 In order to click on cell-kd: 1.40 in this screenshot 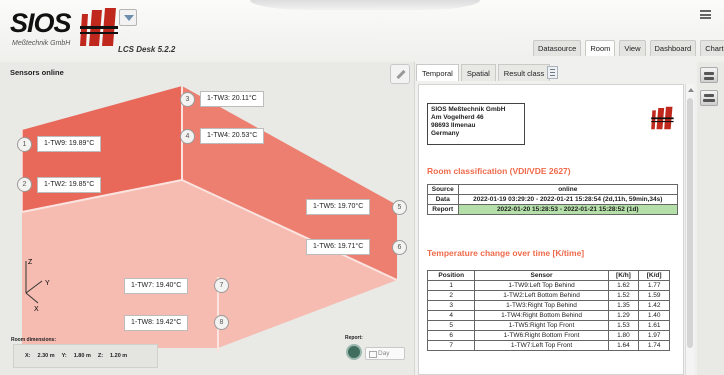, I will do `click(654, 315)`.